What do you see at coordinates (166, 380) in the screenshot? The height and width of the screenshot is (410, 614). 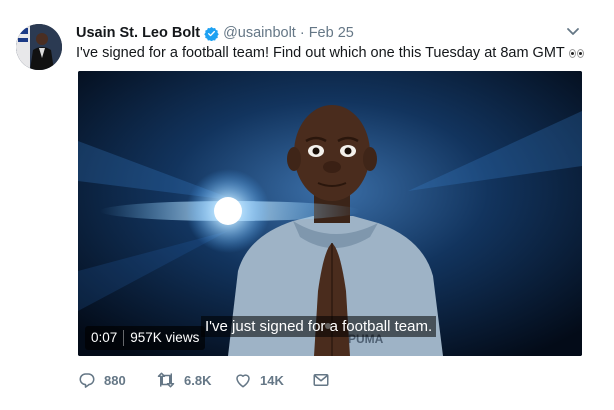 I see `retweet-icon` at bounding box center [166, 380].